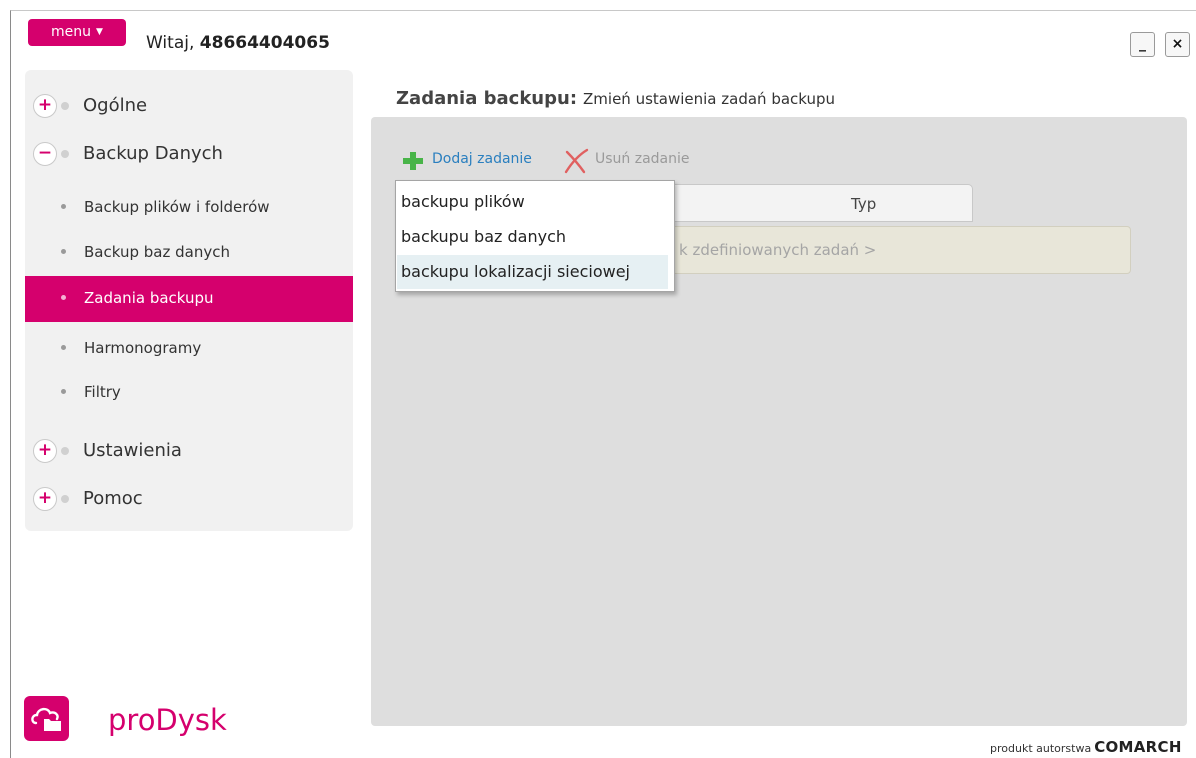  Describe the element at coordinates (1041, 748) in the screenshot. I see `footer-prefix: produkt autorstwa` at that location.